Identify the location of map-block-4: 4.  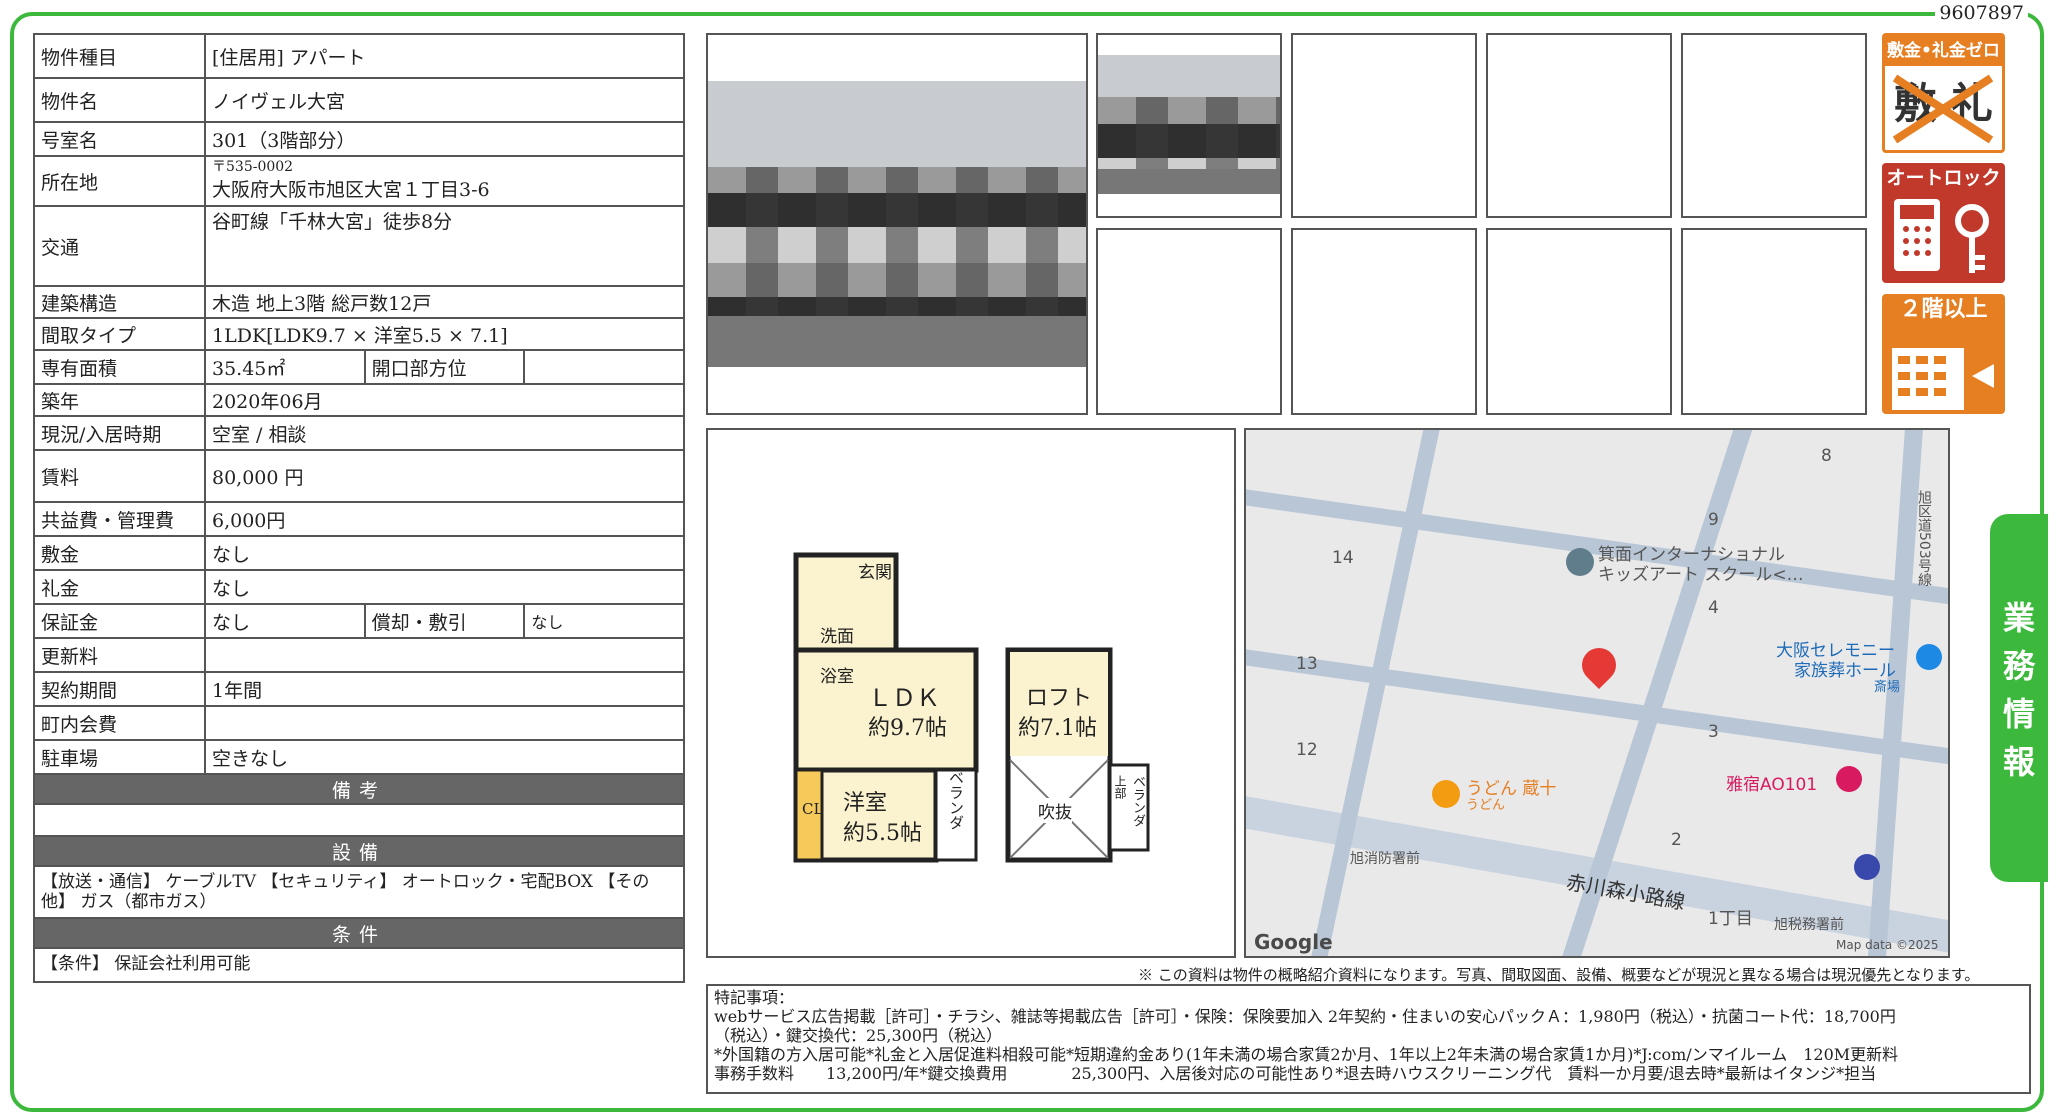
(1713, 608).